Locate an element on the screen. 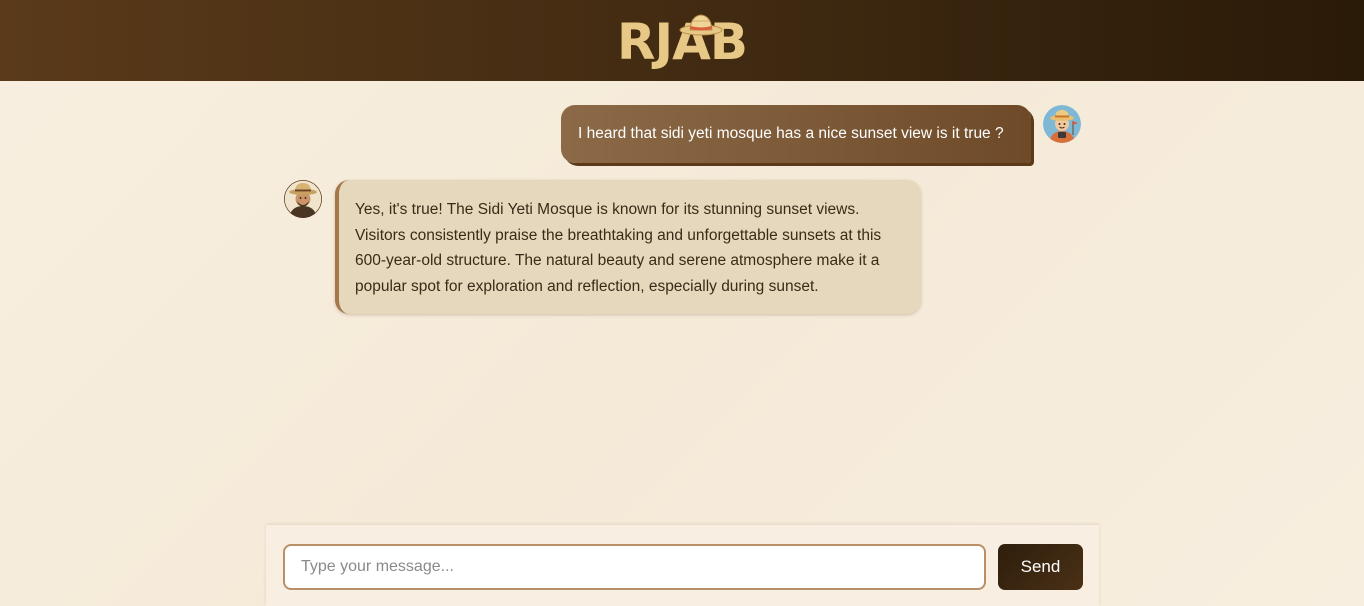  guide-avatar-icon is located at coordinates (303, 199).